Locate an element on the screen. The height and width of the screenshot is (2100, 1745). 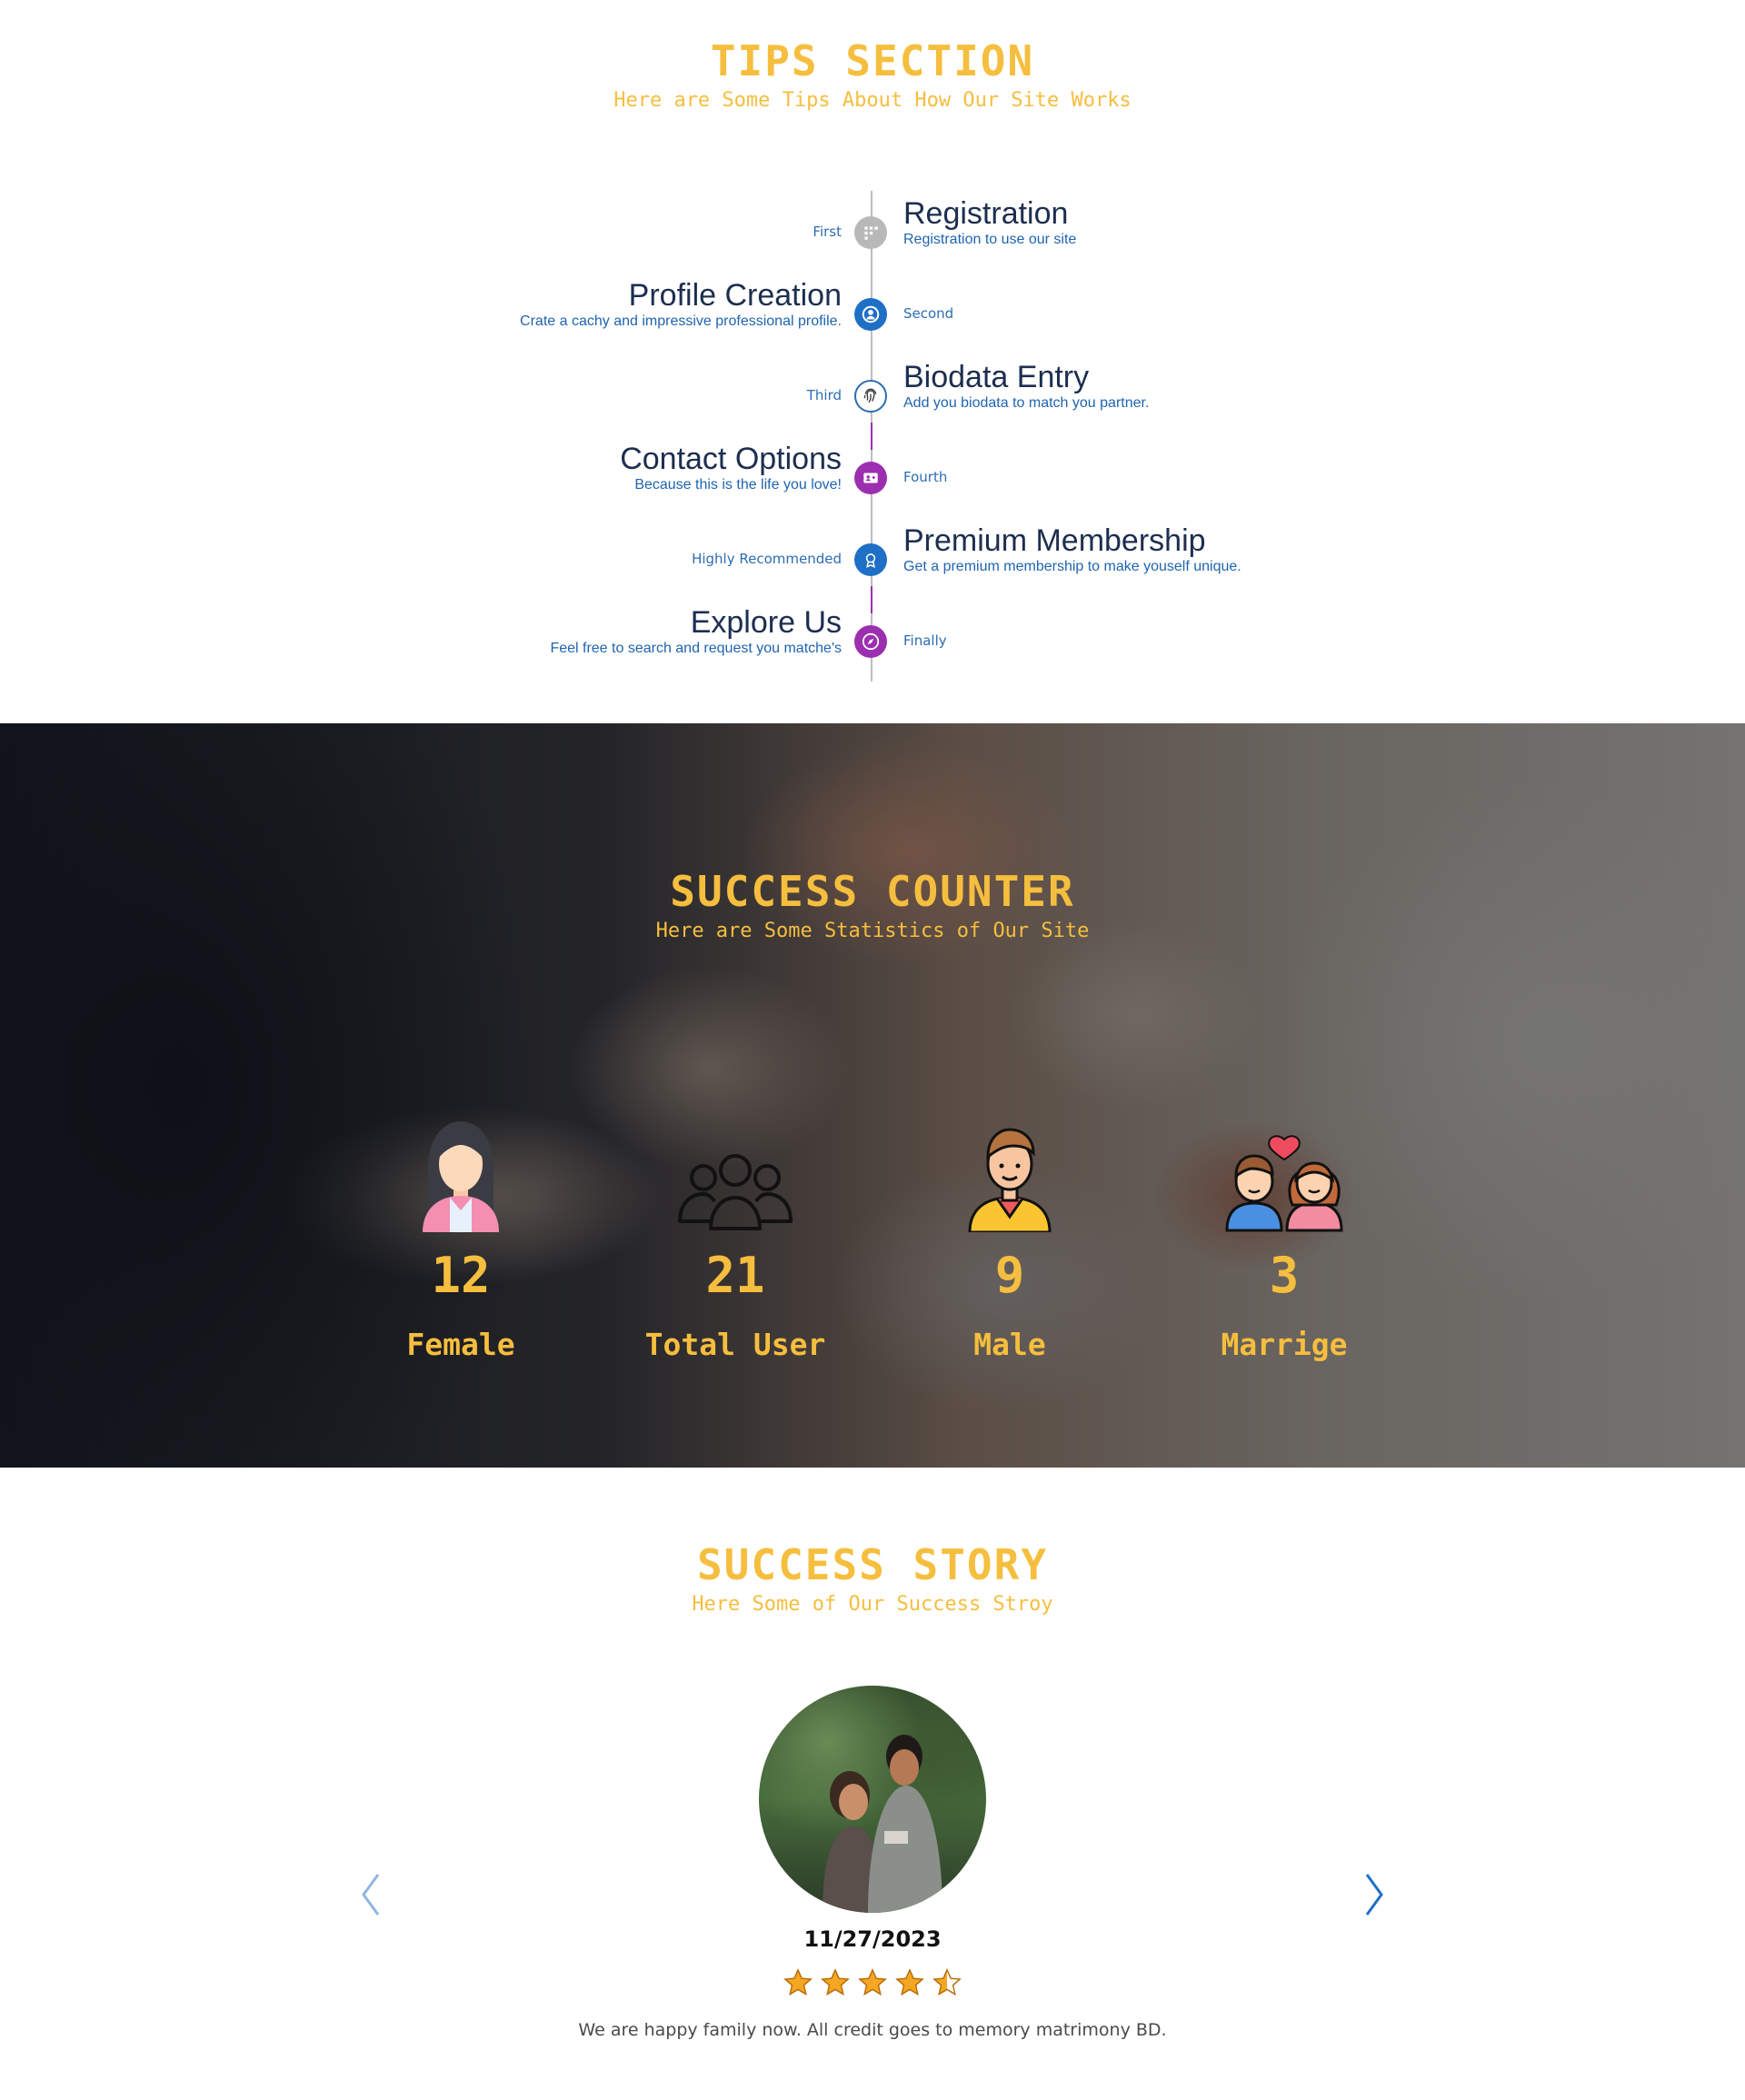
contact-card-icon is located at coordinates (870, 478).